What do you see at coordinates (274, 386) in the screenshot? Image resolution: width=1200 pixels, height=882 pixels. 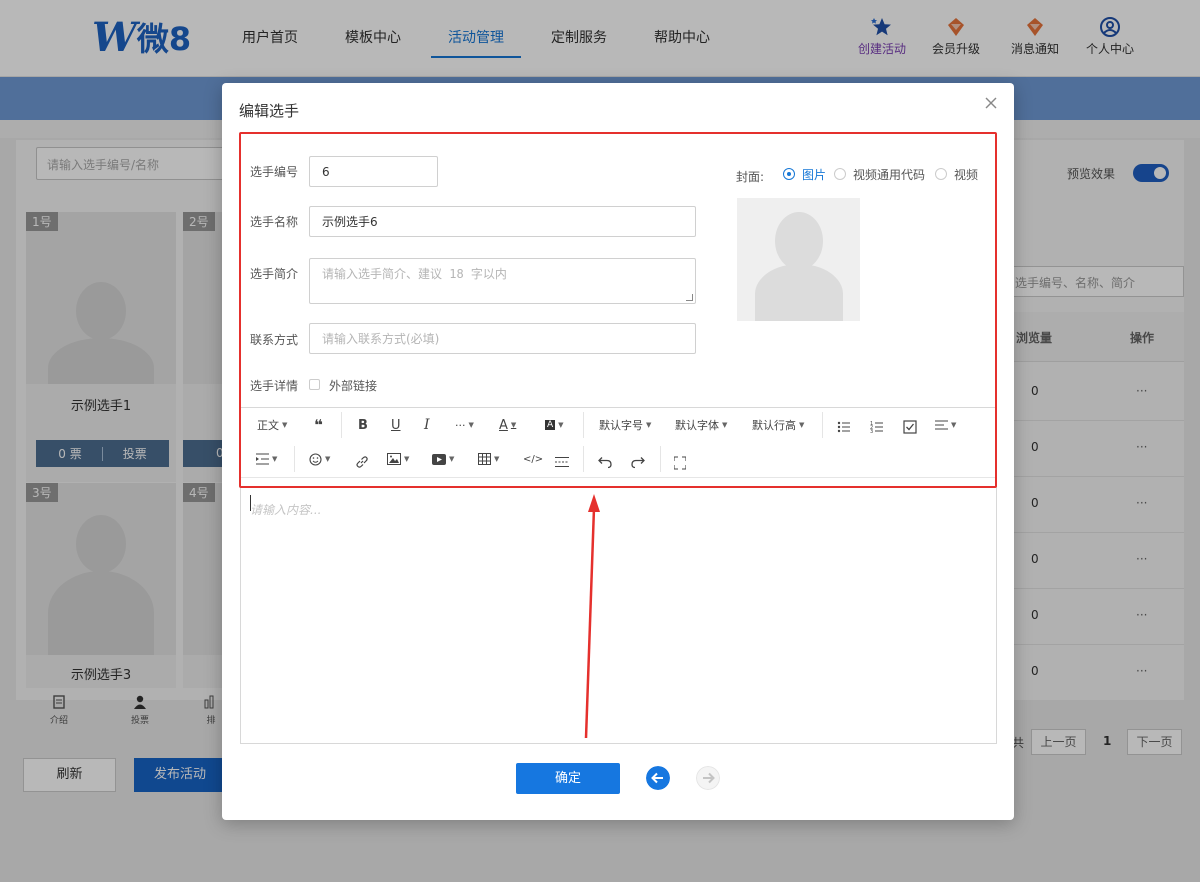 I see `player-detail-label: 选手详情` at bounding box center [274, 386].